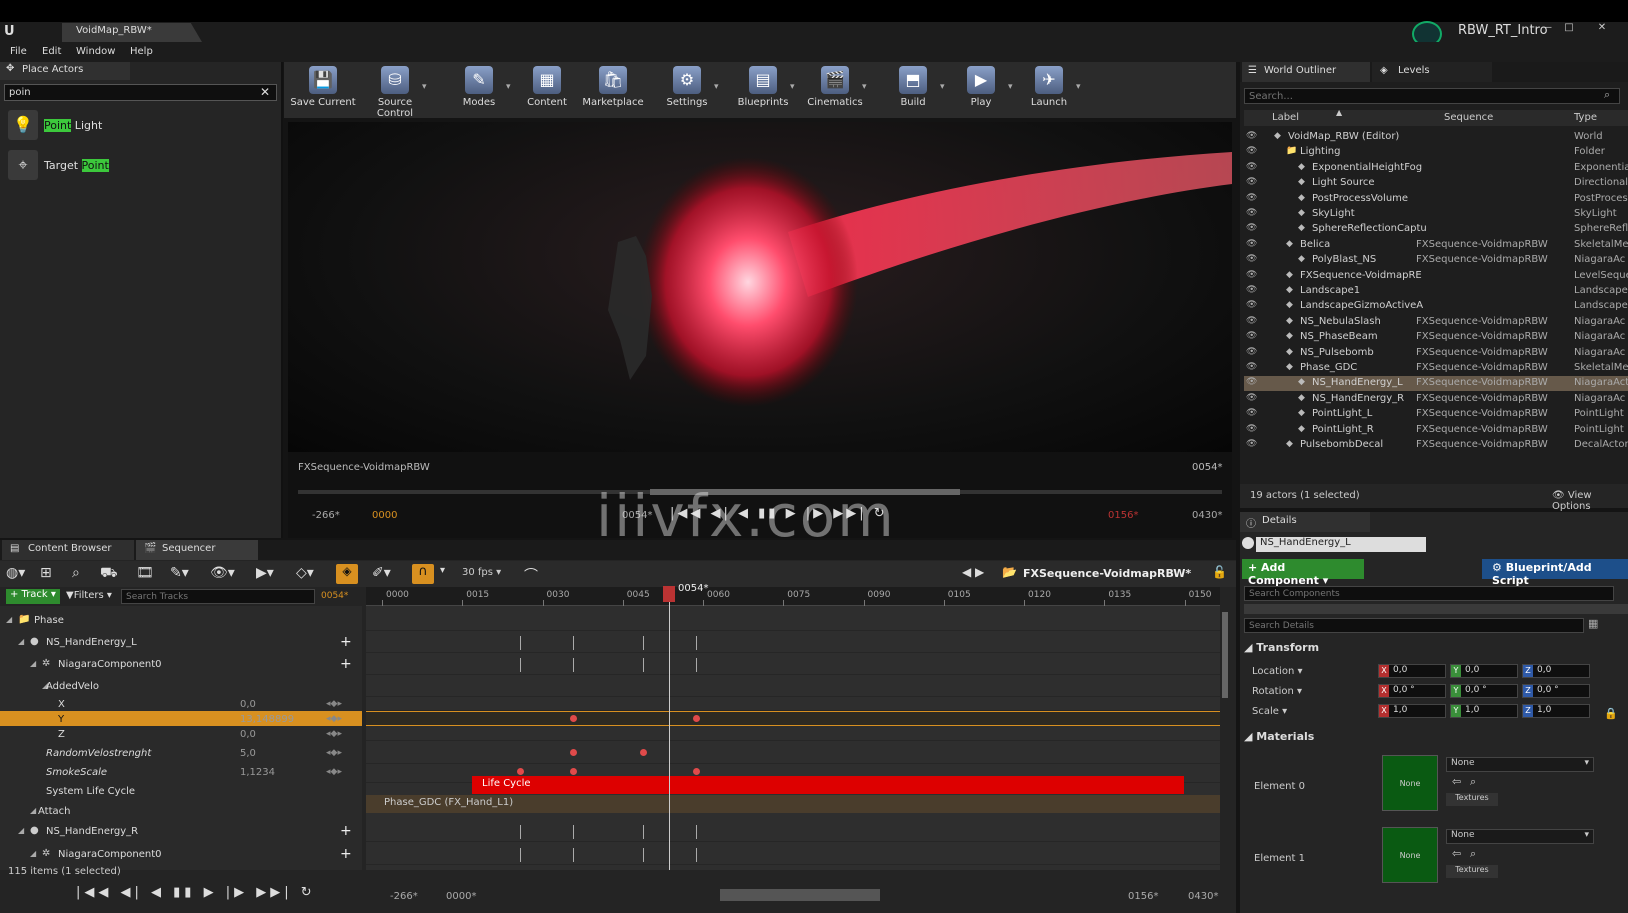 The image size is (1628, 913). I want to click on playhead-handle, so click(669, 594).